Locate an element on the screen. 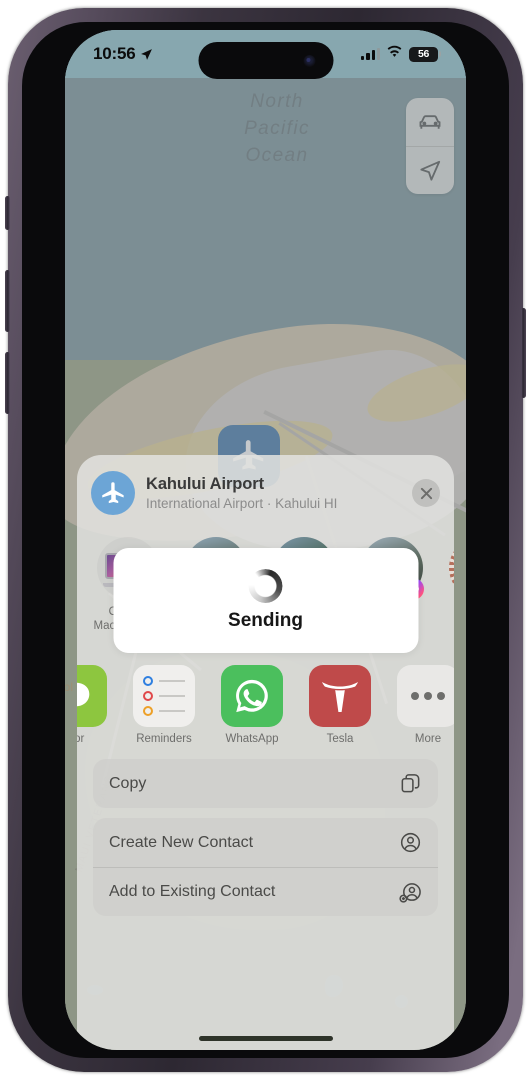  add-to-existing-contact-row: Add to Existing Contact is located at coordinates (265, 891).